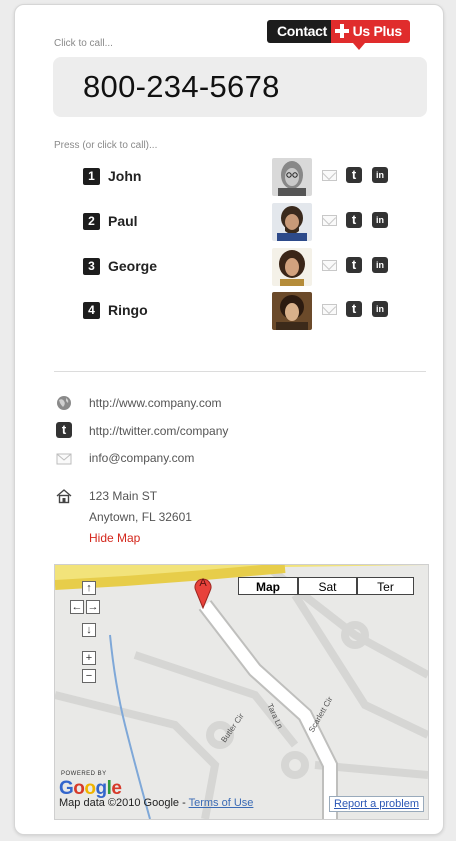 Image resolution: width=456 pixels, height=841 pixels. I want to click on contact-name: John, so click(124, 176).